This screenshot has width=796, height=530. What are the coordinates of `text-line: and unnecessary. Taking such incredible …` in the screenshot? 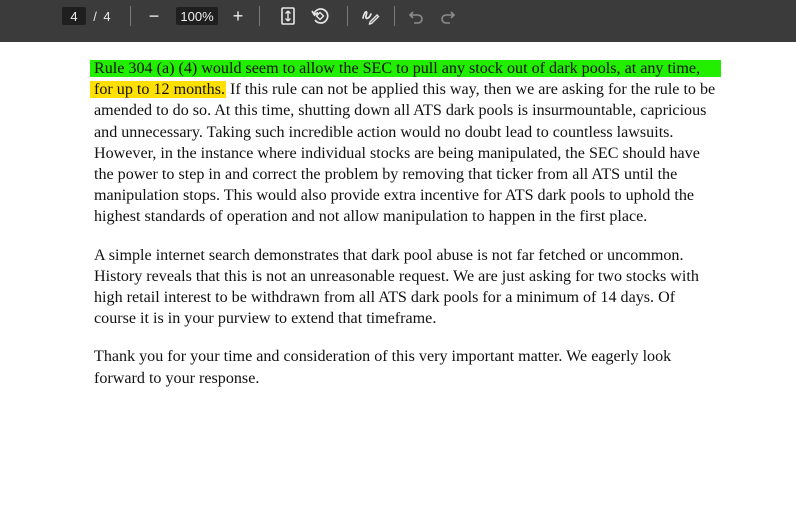 It's located at (383, 132).